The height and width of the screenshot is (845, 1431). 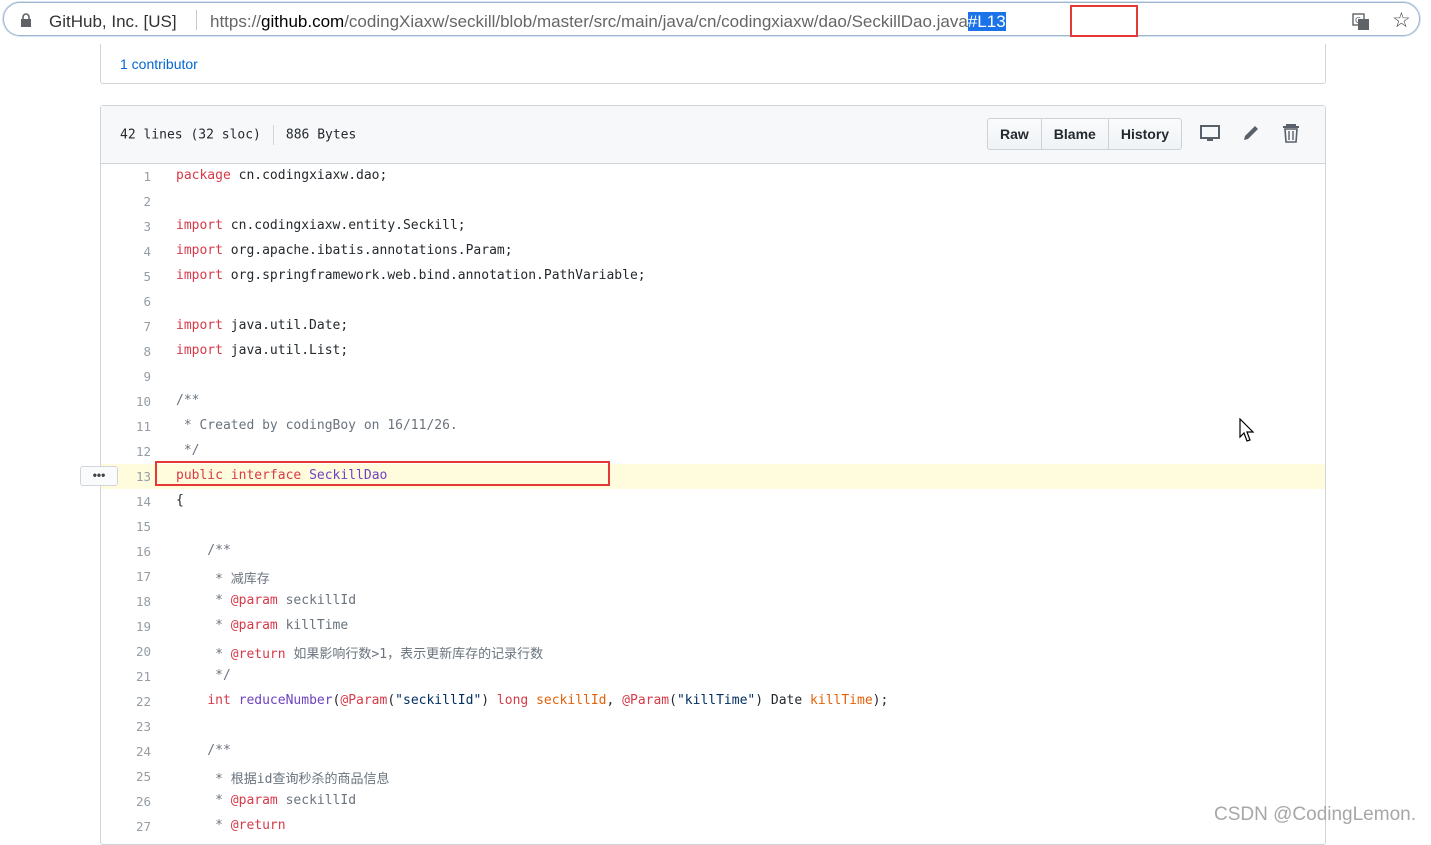 I want to click on code-token: @Param, so click(x=364, y=700).